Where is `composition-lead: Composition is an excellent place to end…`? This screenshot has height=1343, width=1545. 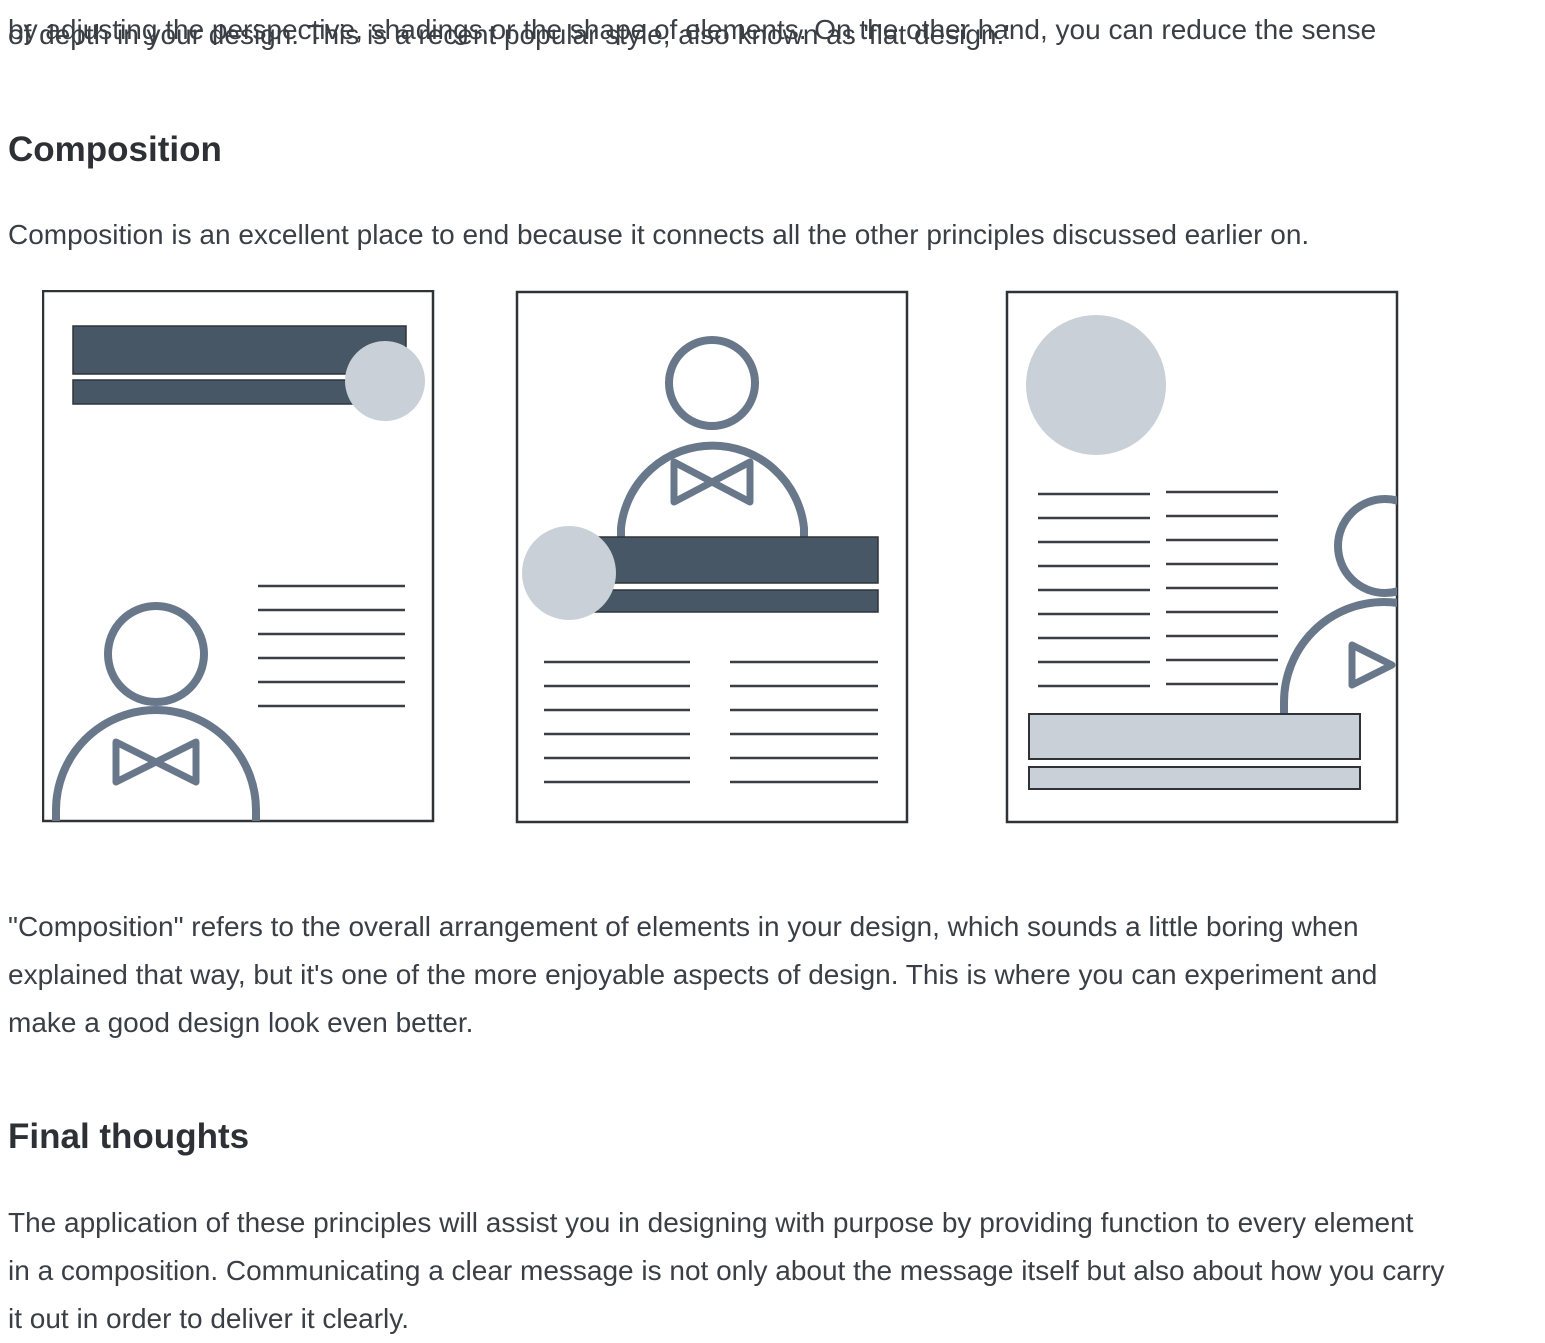
composition-lead: Composition is an excellent place to end… is located at coordinates (659, 234).